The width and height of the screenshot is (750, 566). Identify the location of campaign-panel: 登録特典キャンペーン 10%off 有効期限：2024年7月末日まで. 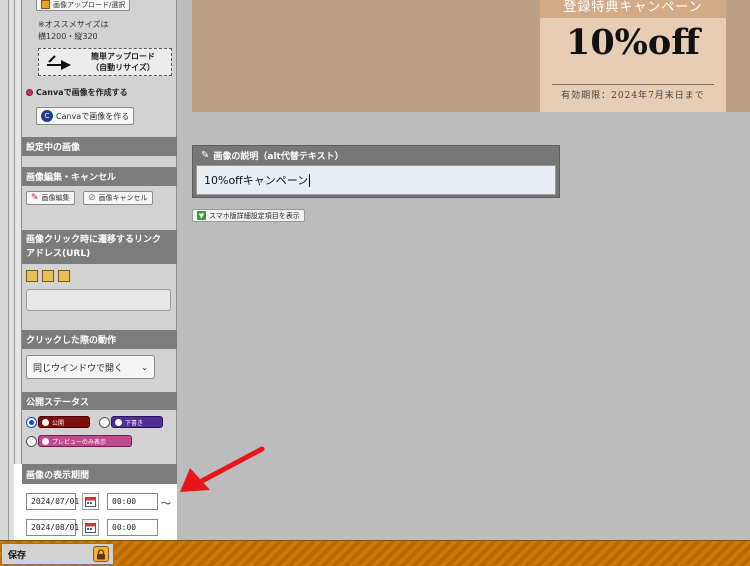
(633, 56).